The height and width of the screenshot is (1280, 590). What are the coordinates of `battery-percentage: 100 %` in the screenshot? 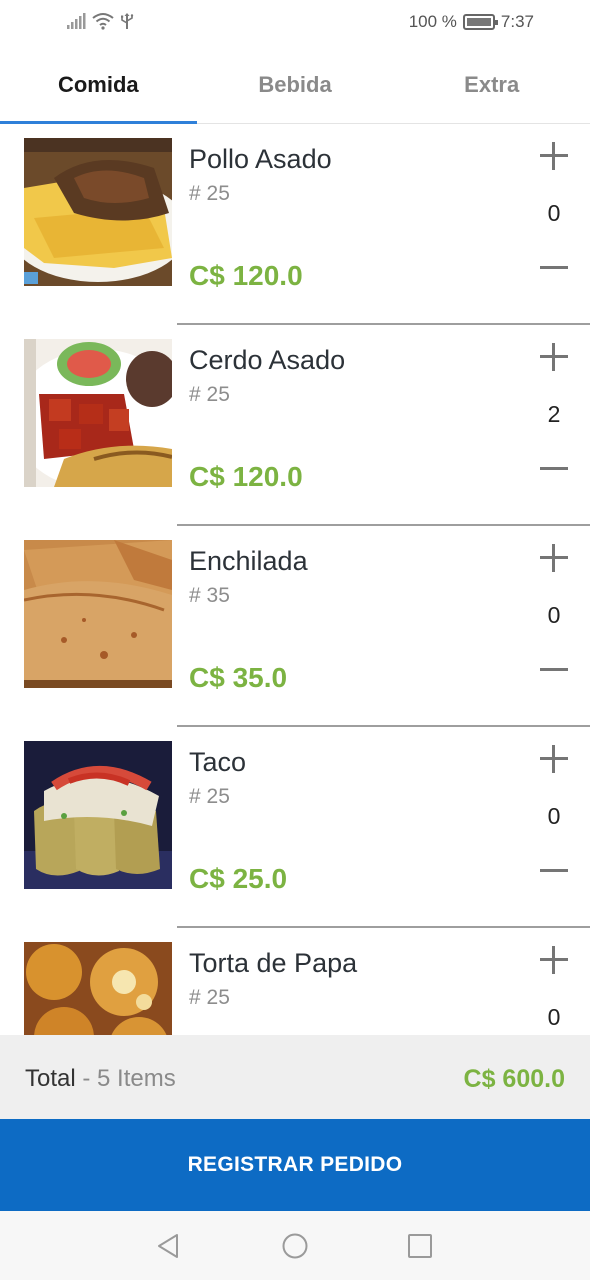 It's located at (432, 21).